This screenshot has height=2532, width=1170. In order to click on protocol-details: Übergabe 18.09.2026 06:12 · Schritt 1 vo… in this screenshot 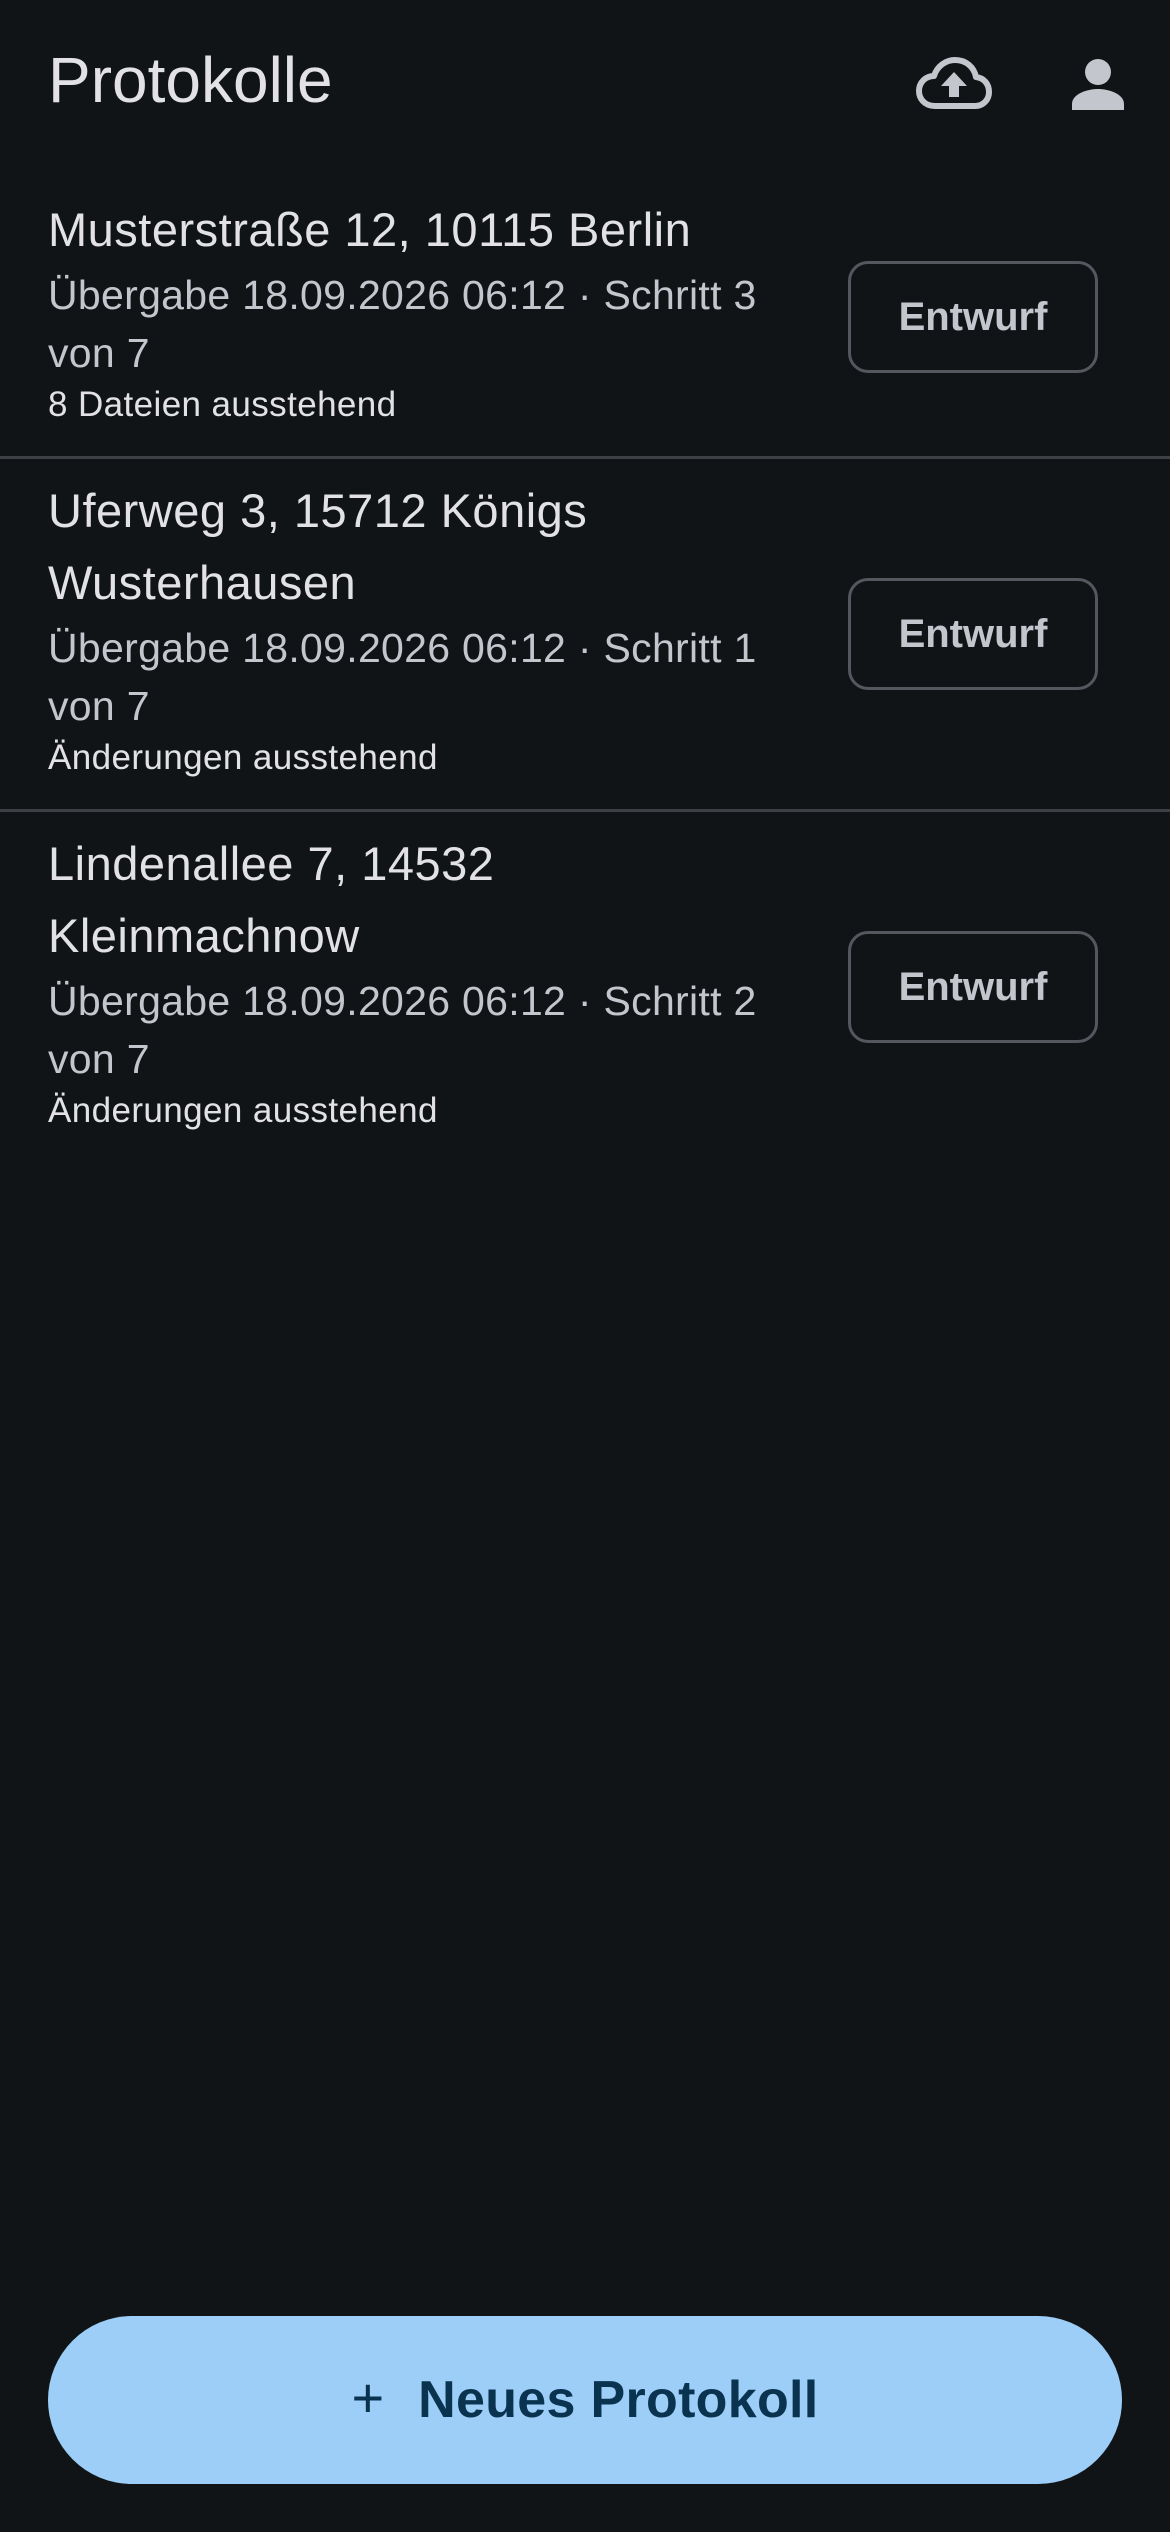, I will do `click(402, 677)`.